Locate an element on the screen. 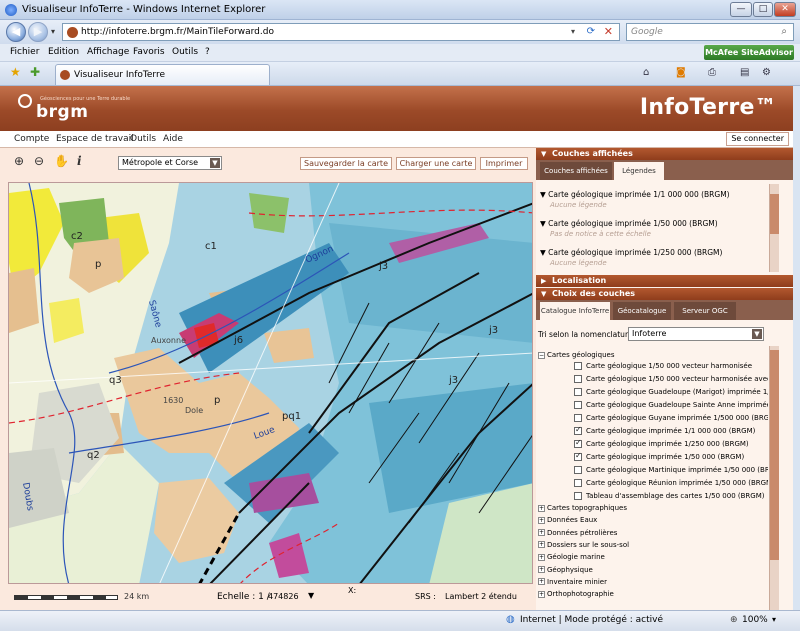  scale-value: 474826 is located at coordinates (283, 596).